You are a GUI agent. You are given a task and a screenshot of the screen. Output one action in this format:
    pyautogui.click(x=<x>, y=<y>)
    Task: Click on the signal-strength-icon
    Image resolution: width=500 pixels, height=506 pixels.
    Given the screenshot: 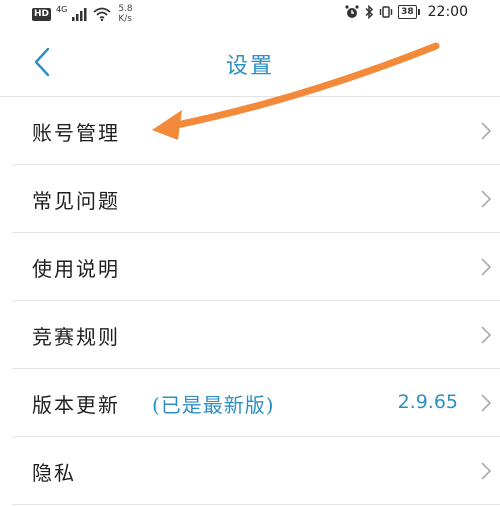 What is the action you would take?
    pyautogui.click(x=79, y=14)
    